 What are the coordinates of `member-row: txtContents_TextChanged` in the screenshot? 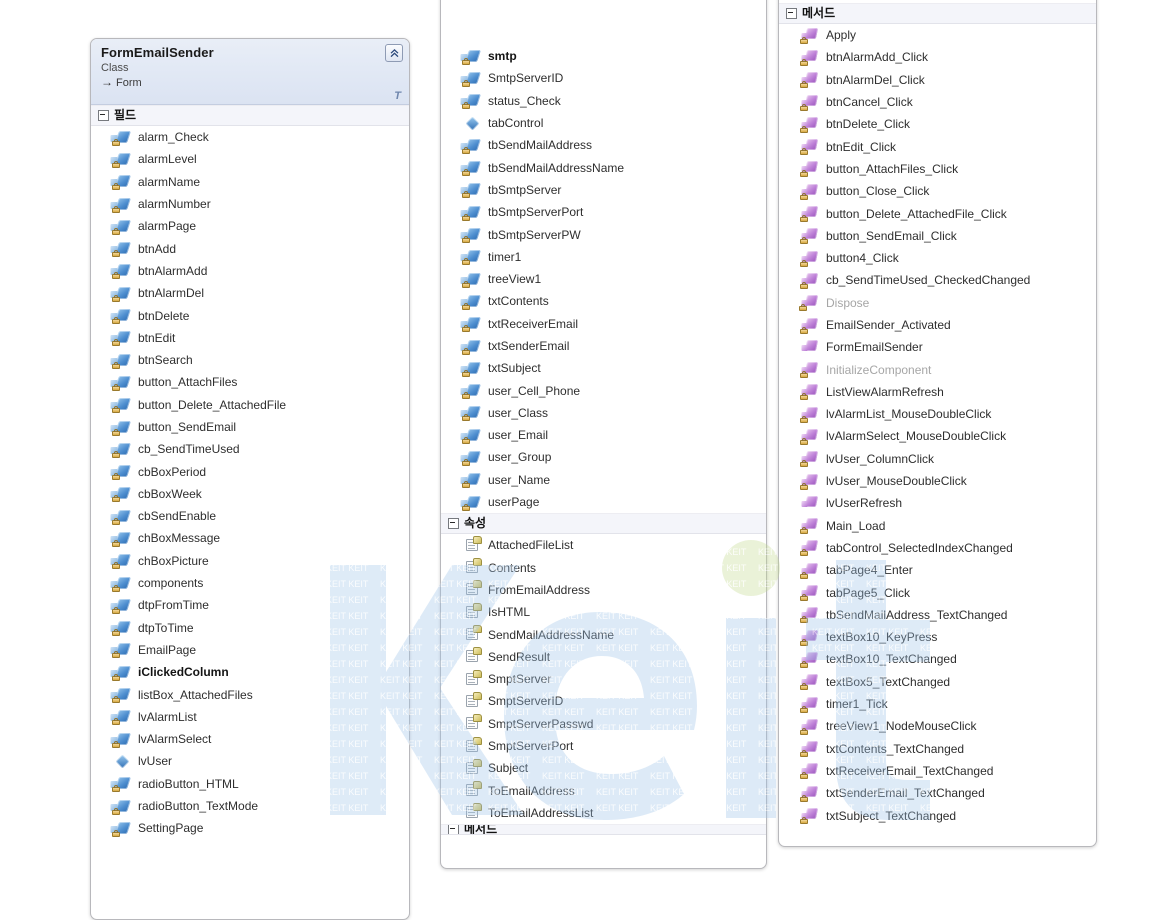 It's located at (937, 749).